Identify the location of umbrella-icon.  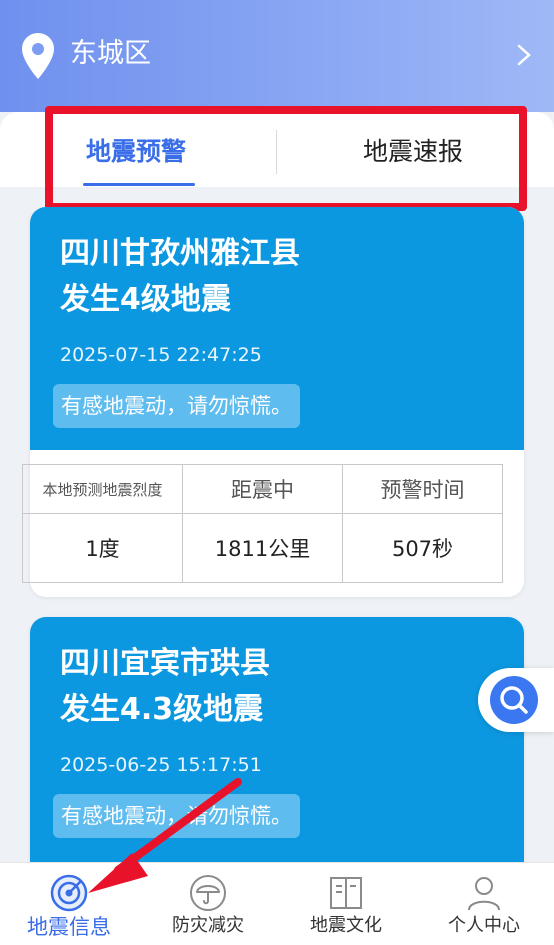
(208, 893).